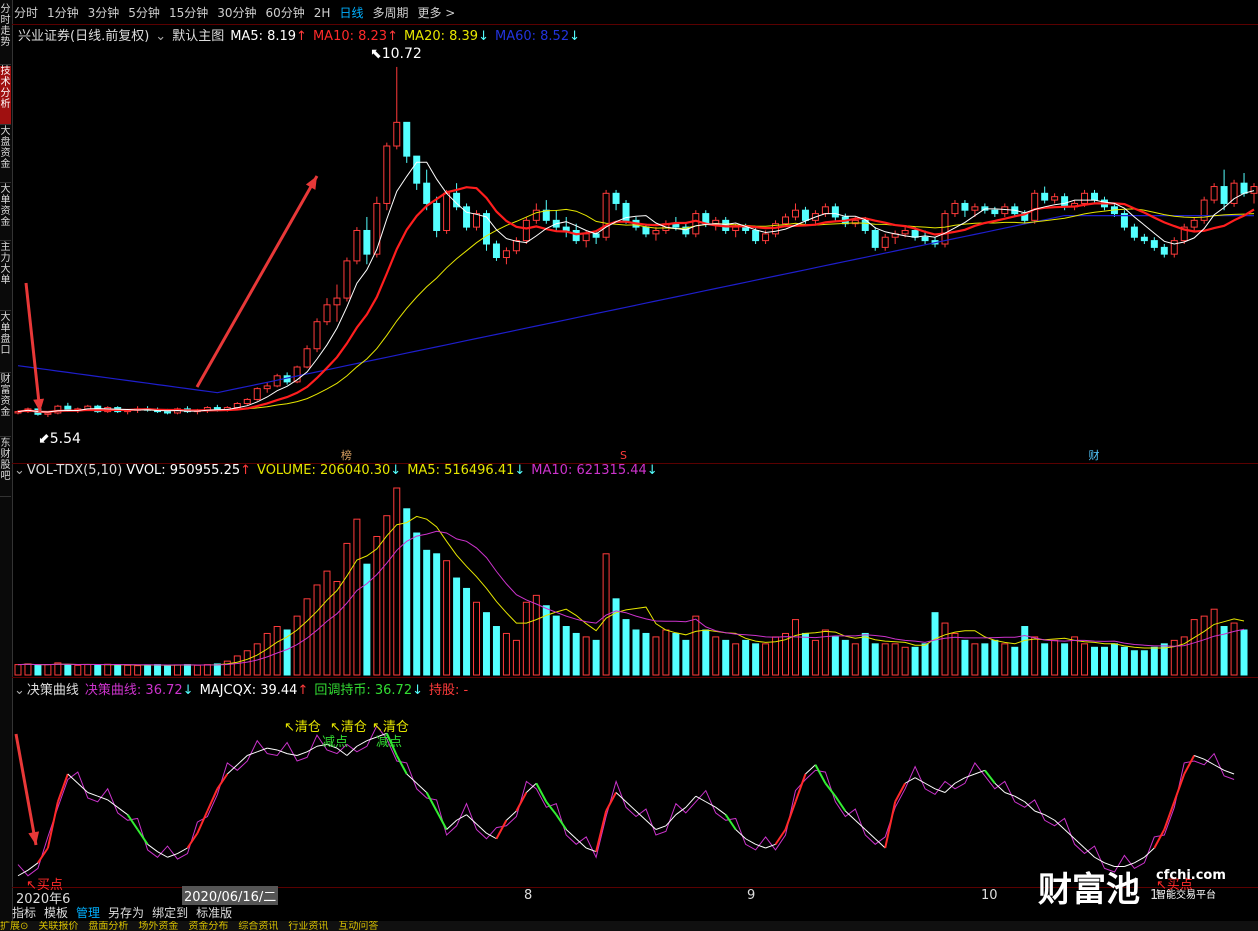 This screenshot has width=1258, height=931. I want to click on status-item-6: 行业资讯, so click(308, 926).